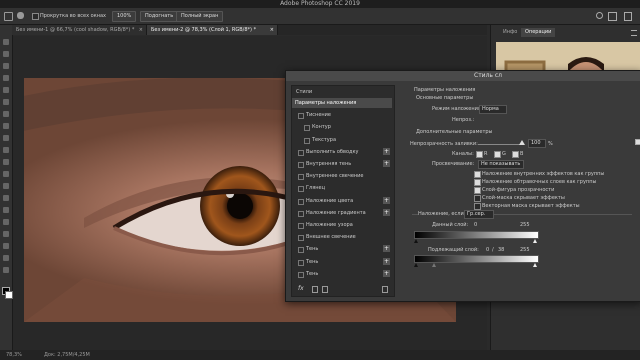 The image size is (640, 360). What do you see at coordinates (315, 289) in the screenshot?
I see `move-up-icon` at bounding box center [315, 289].